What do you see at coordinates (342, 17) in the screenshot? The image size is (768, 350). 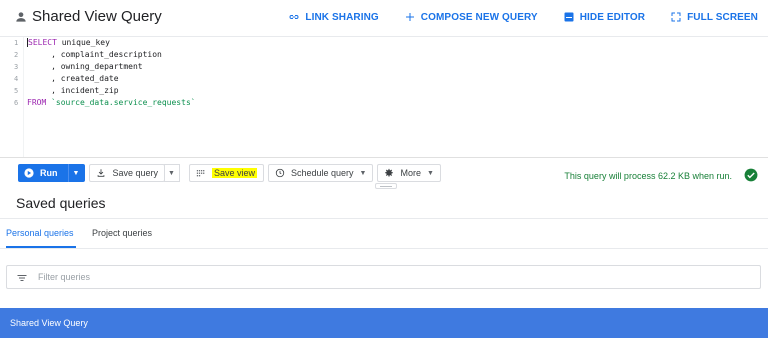 I see `link-sharing-label: LINK SHARING` at bounding box center [342, 17].